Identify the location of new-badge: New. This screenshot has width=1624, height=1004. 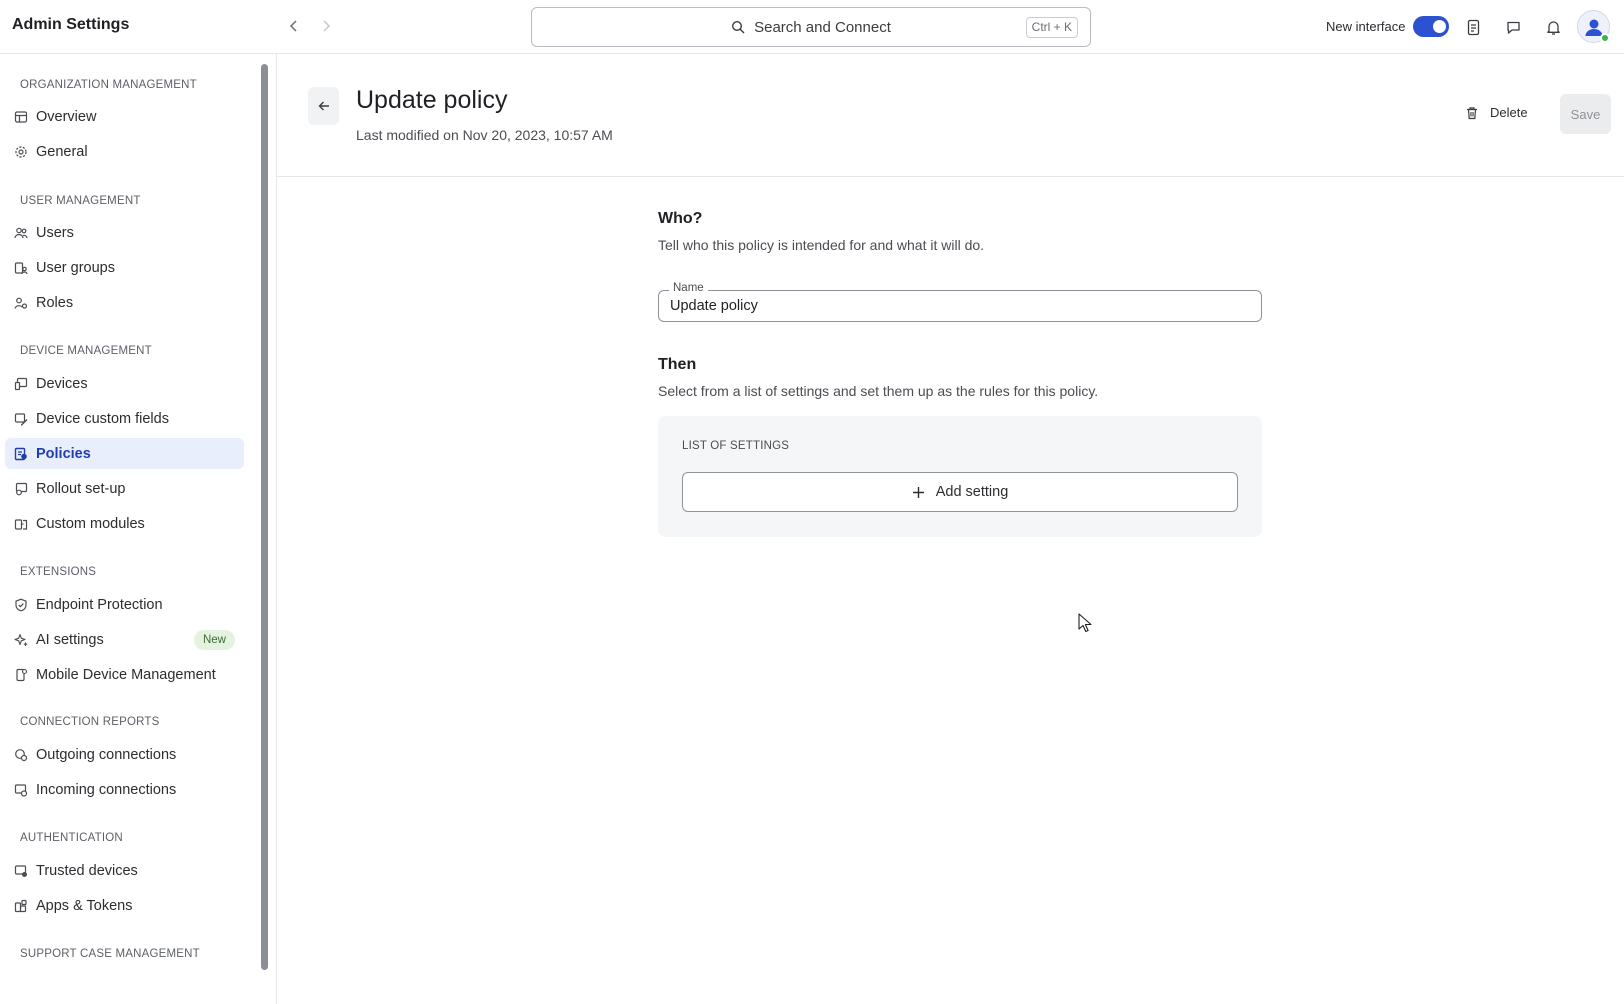
(214, 640).